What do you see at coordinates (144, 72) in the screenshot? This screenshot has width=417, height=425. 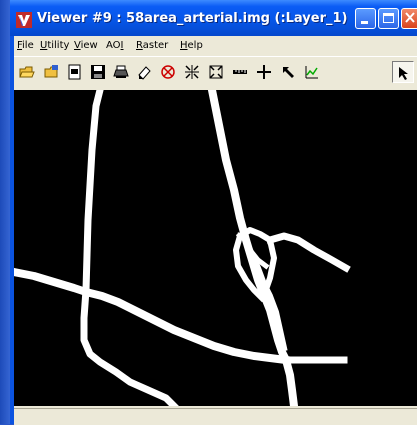 I see `eraser-icon` at bounding box center [144, 72].